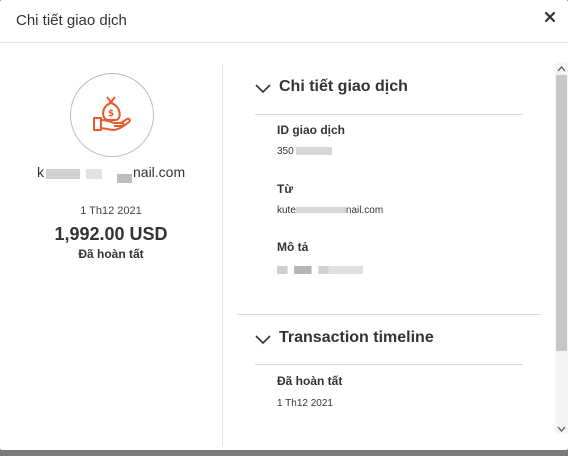  I want to click on from-visible-suffix: nail.com, so click(364, 210).